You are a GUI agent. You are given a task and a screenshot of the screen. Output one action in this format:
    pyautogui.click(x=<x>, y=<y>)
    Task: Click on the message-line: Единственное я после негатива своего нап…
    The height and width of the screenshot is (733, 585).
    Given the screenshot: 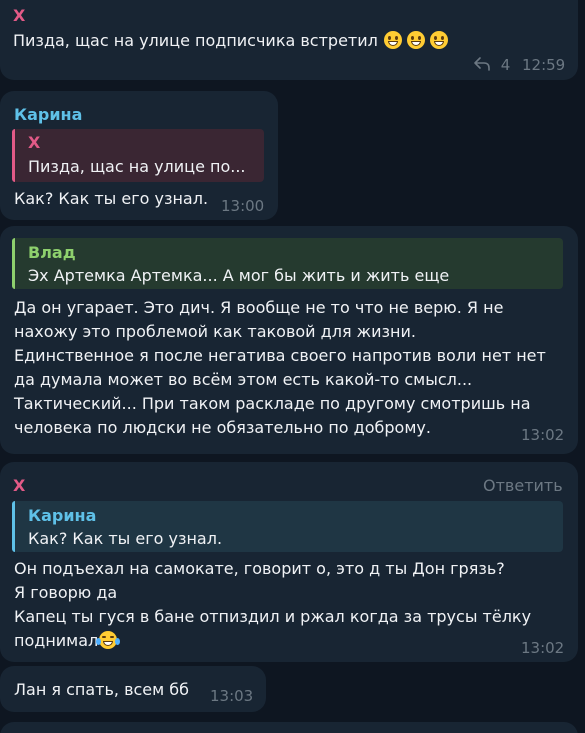 What is the action you would take?
    pyautogui.click(x=280, y=355)
    